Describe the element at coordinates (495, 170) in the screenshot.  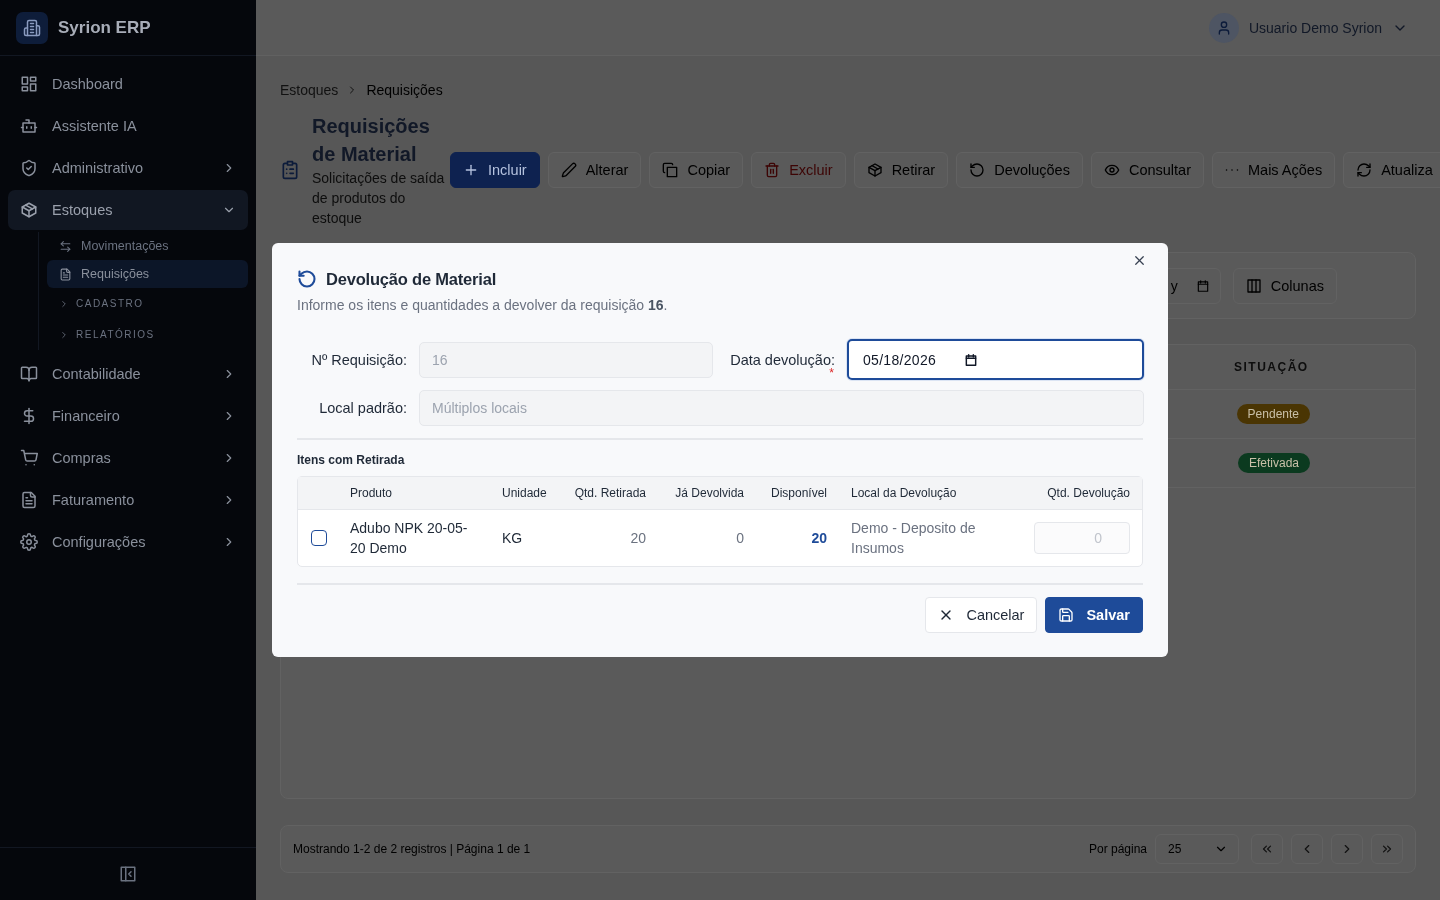
I see `toolbar-button: Incluir` at that location.